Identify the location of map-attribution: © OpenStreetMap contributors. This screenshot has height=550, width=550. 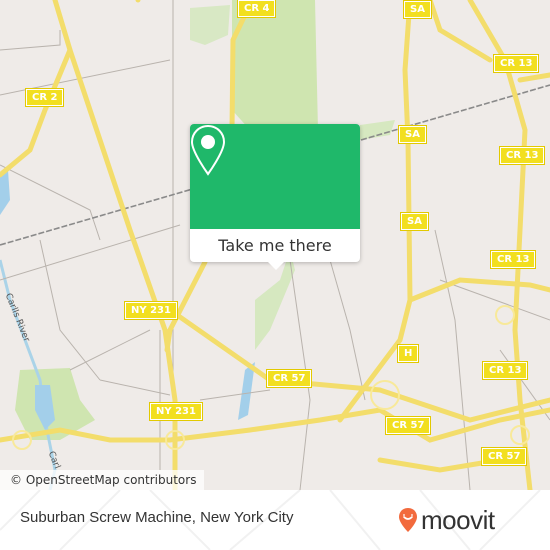
(102, 480).